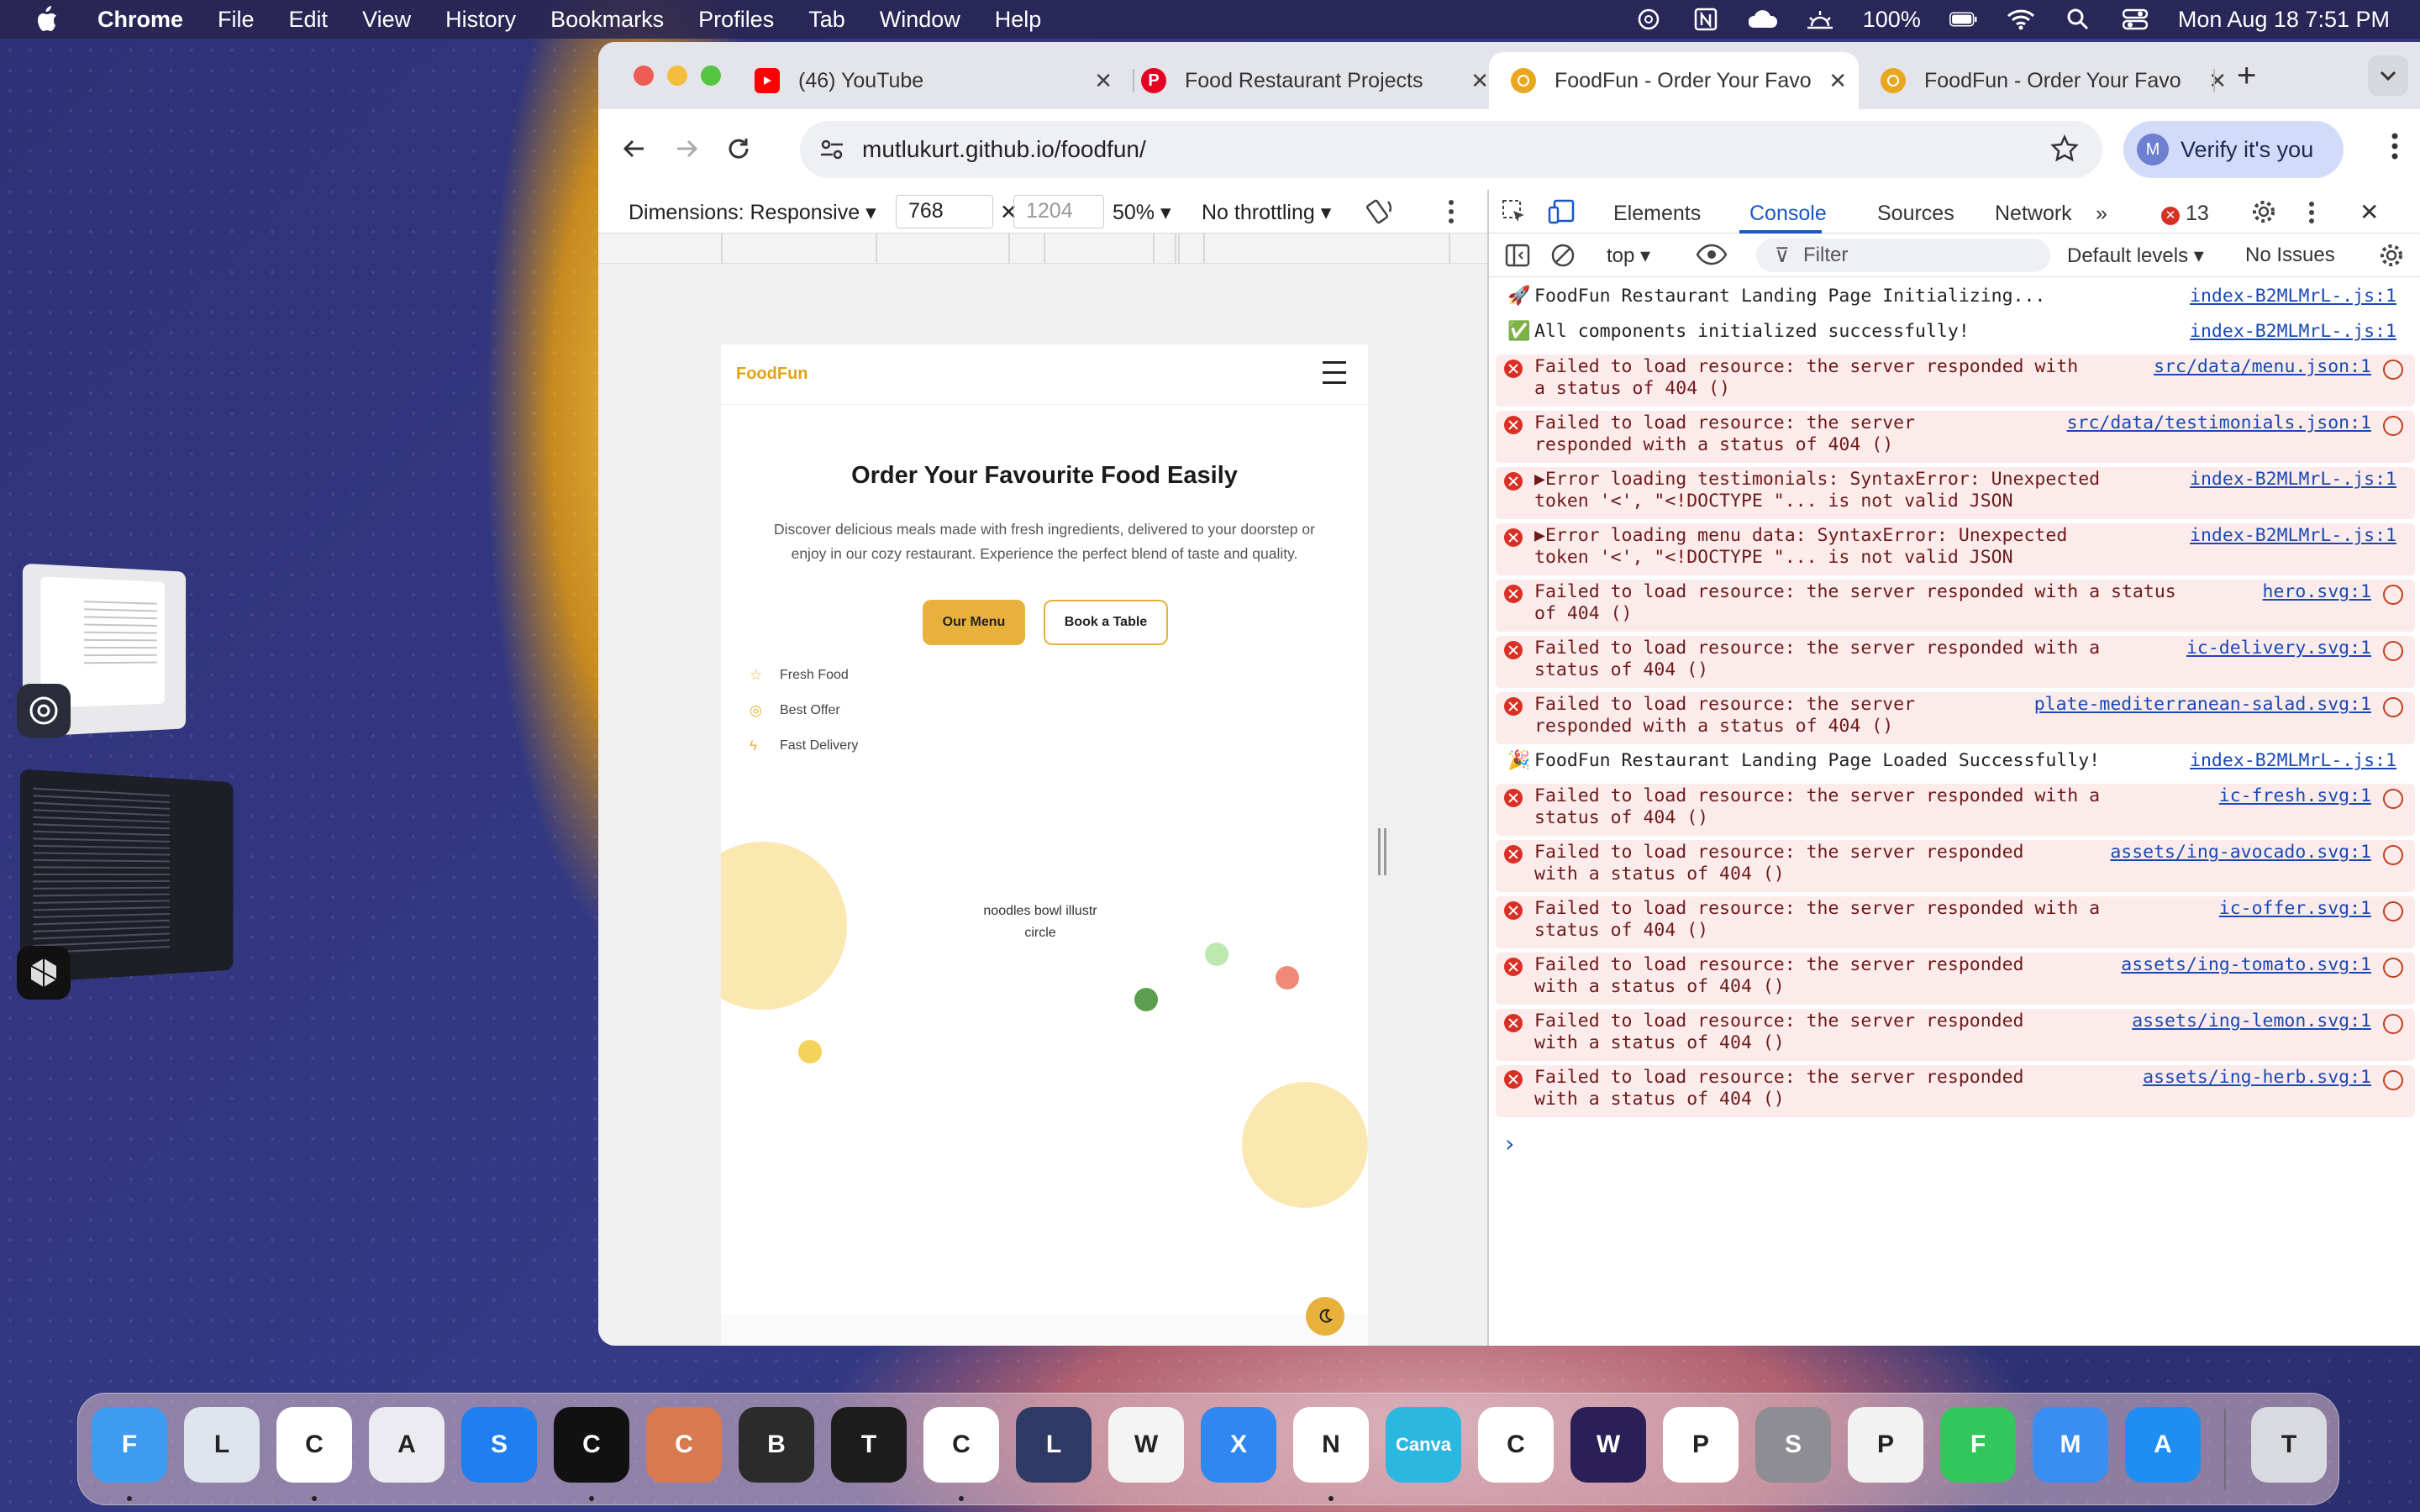 Image resolution: width=2420 pixels, height=1512 pixels. Describe the element at coordinates (2284, 20) in the screenshot. I see `menubar-clock: Mon Aug 18 7:51 PM` at that location.